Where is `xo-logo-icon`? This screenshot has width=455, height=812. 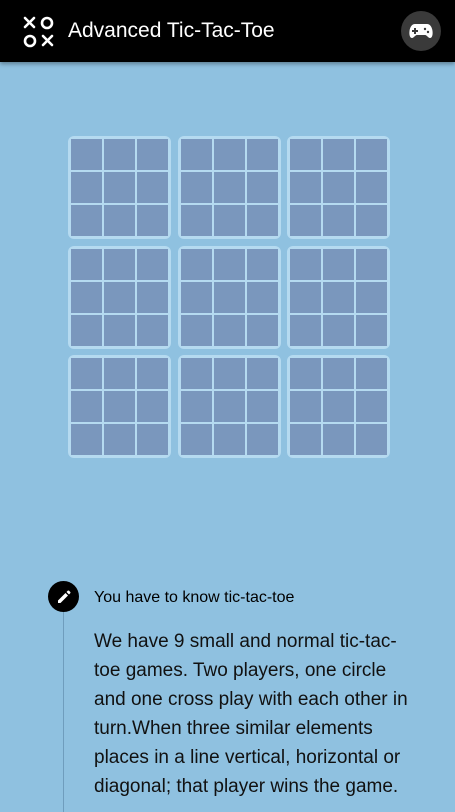
xo-logo-icon is located at coordinates (38, 32).